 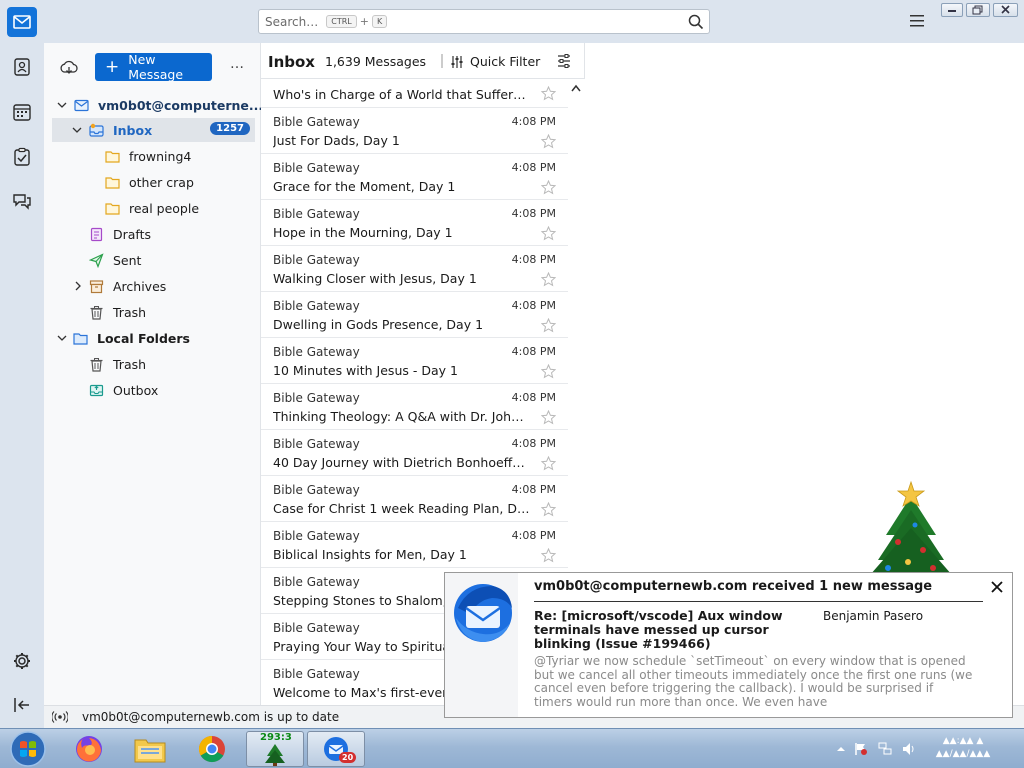 I want to click on sent-icon, so click(x=96, y=260).